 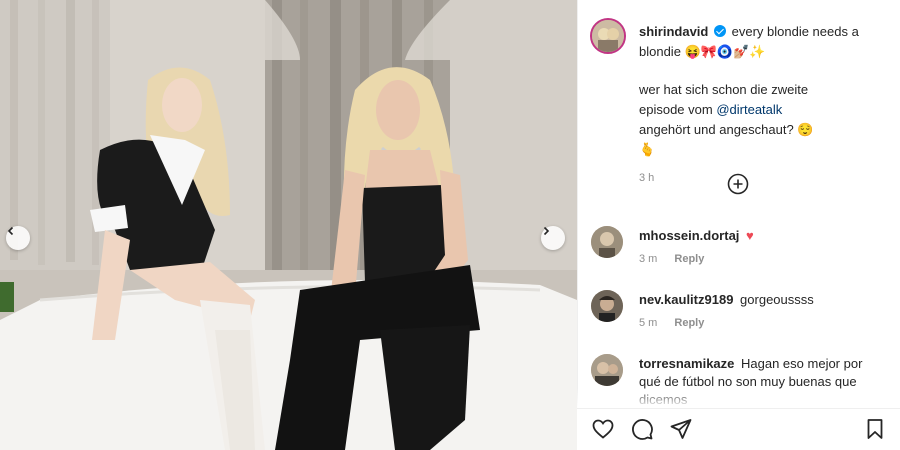 I want to click on author-avatar, so click(x=608, y=36).